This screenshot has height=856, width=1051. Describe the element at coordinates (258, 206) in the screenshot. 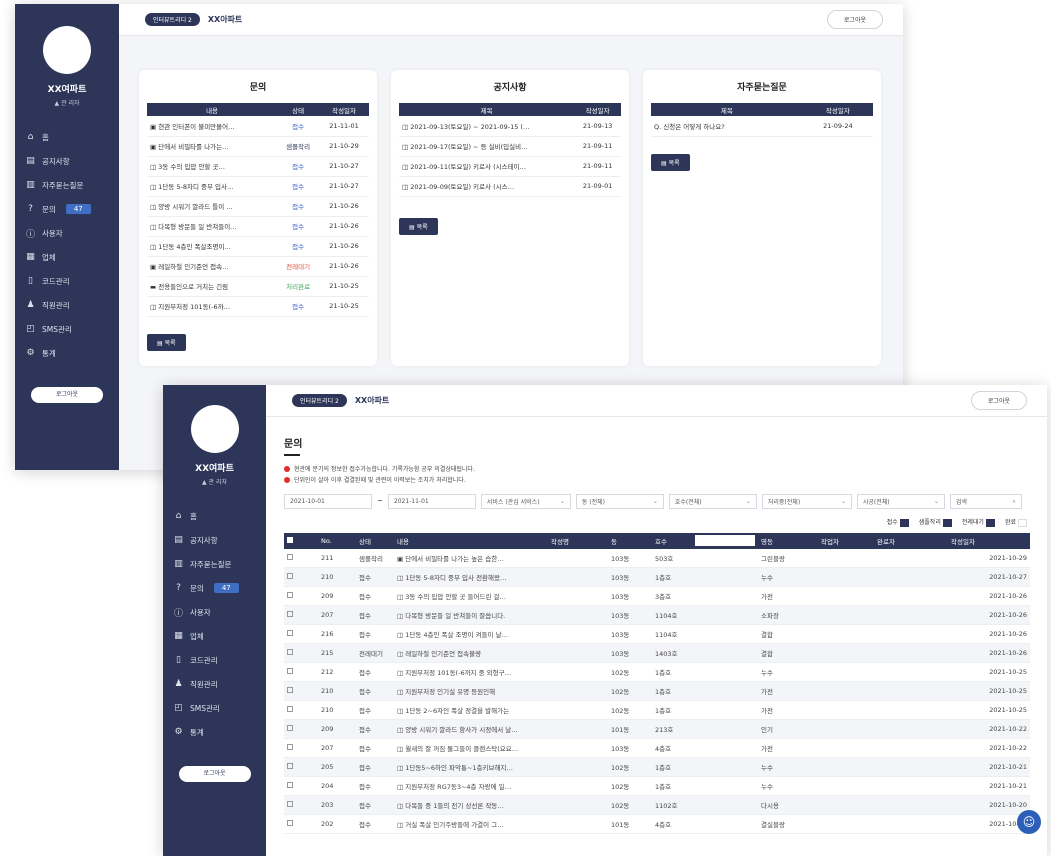

I see `table-row: ◫ 양방 시워기 깔라드 틀이 … 접수 21-10-26` at that location.